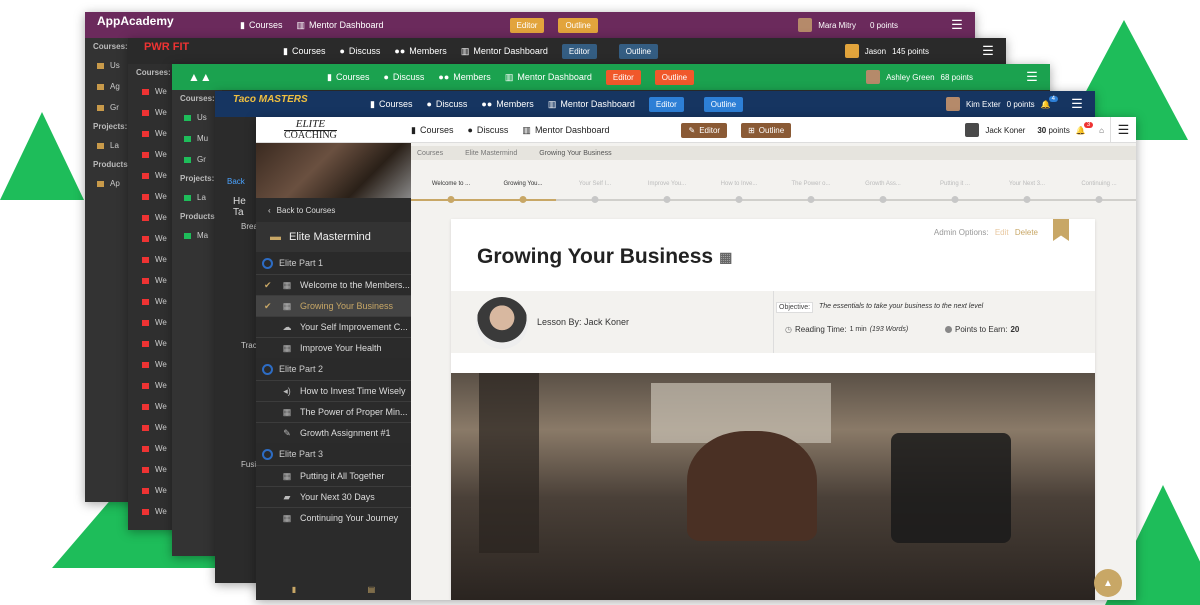 This screenshot has width=1200, height=605. Describe the element at coordinates (166, 47) in the screenshot. I see `logo: PWR FIT` at that location.